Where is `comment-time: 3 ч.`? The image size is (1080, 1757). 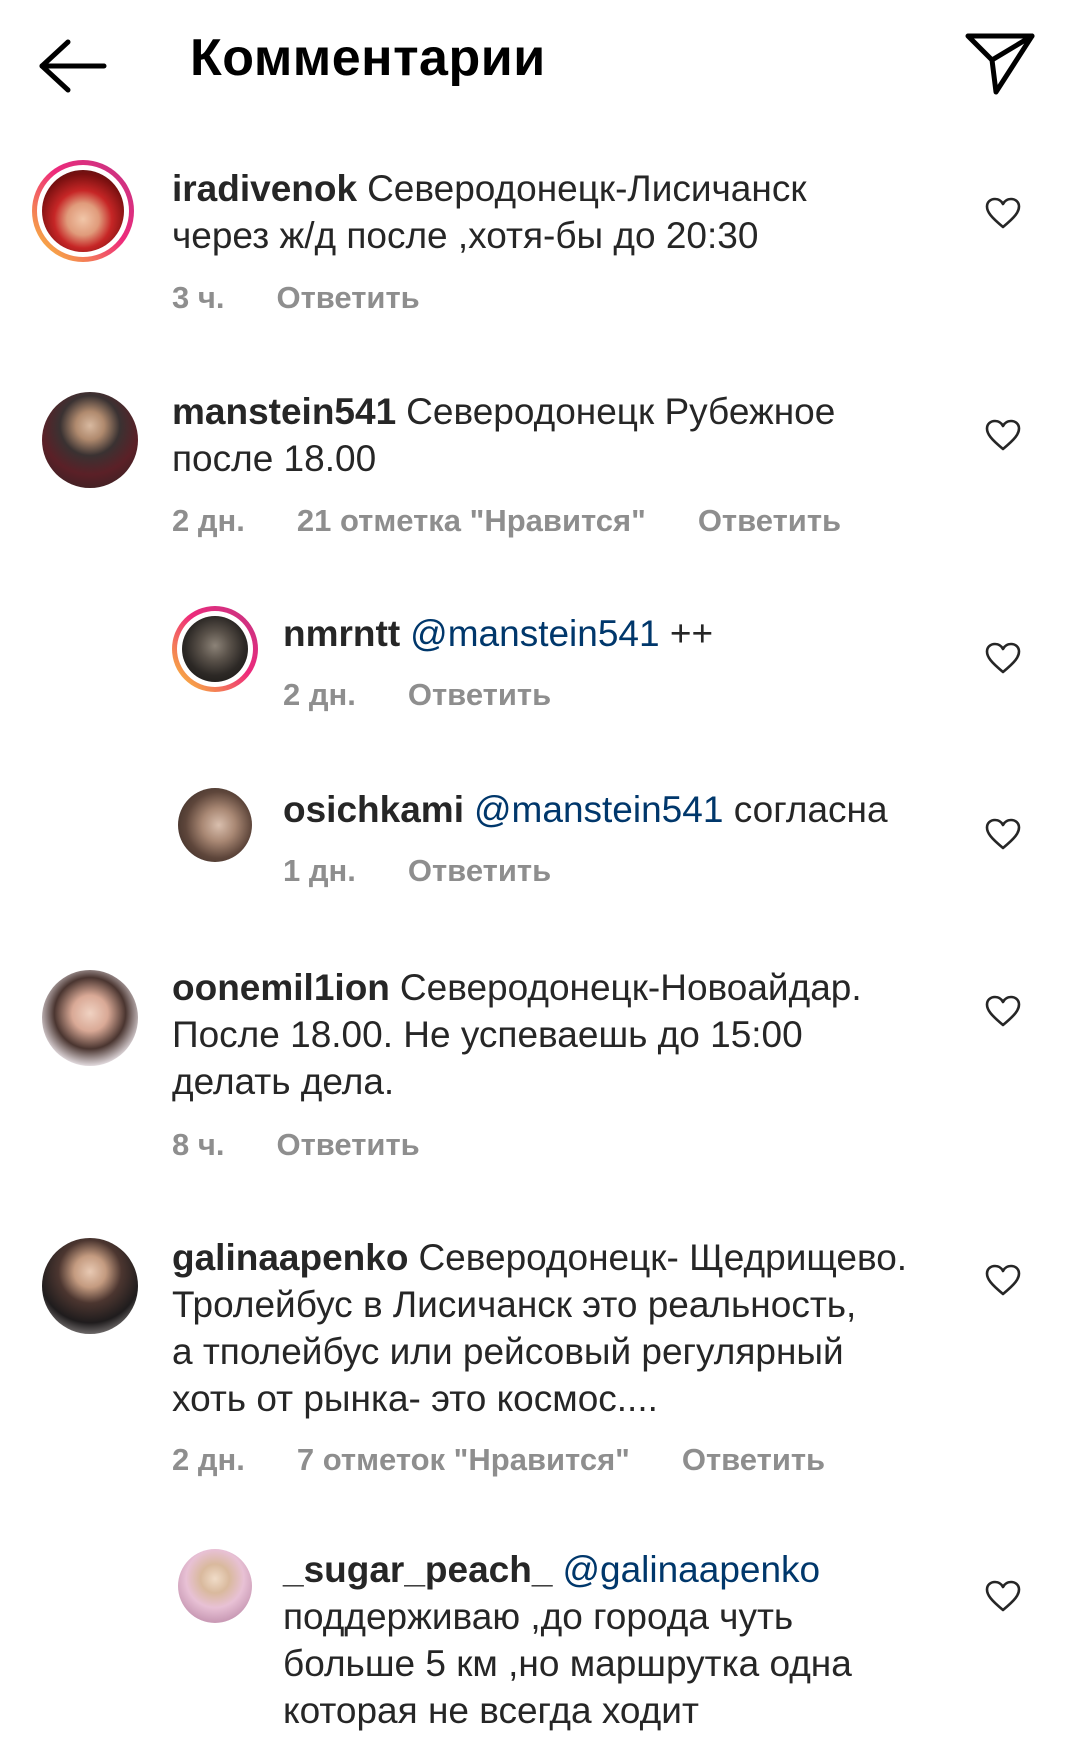 comment-time: 3 ч. is located at coordinates (198, 297).